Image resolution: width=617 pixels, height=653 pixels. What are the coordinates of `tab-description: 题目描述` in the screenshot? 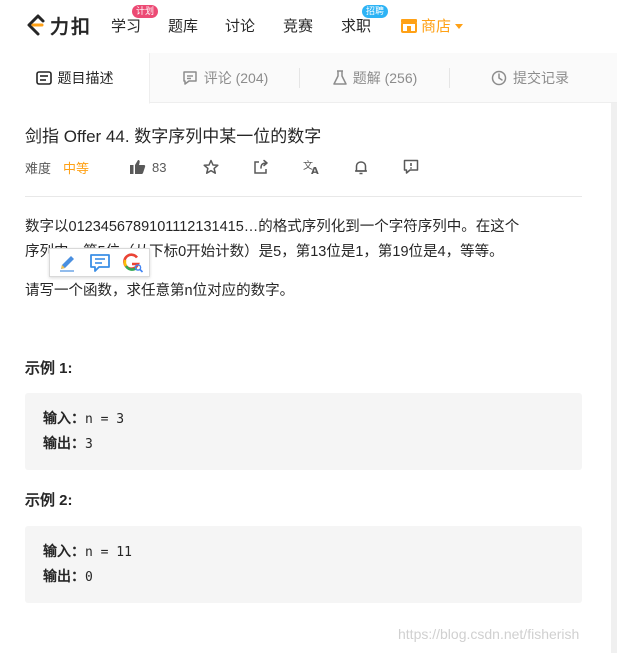 It's located at (75, 78).